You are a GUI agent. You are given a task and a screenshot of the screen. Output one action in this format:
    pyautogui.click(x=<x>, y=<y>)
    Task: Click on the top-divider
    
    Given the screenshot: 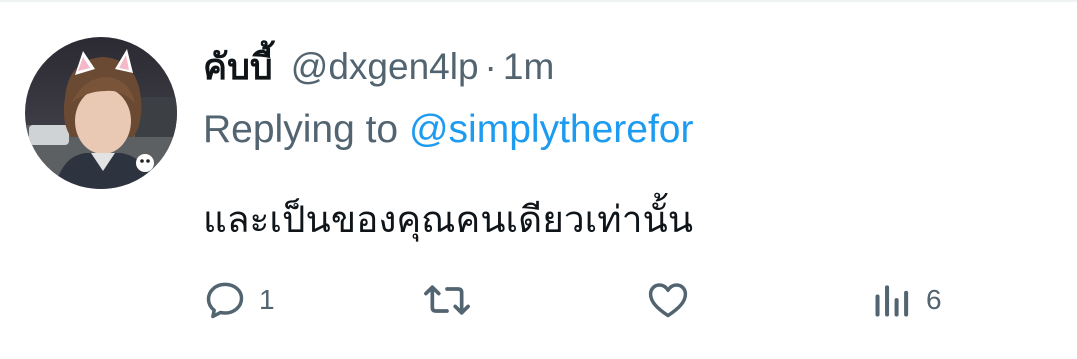 What is the action you would take?
    pyautogui.click(x=538, y=1)
    